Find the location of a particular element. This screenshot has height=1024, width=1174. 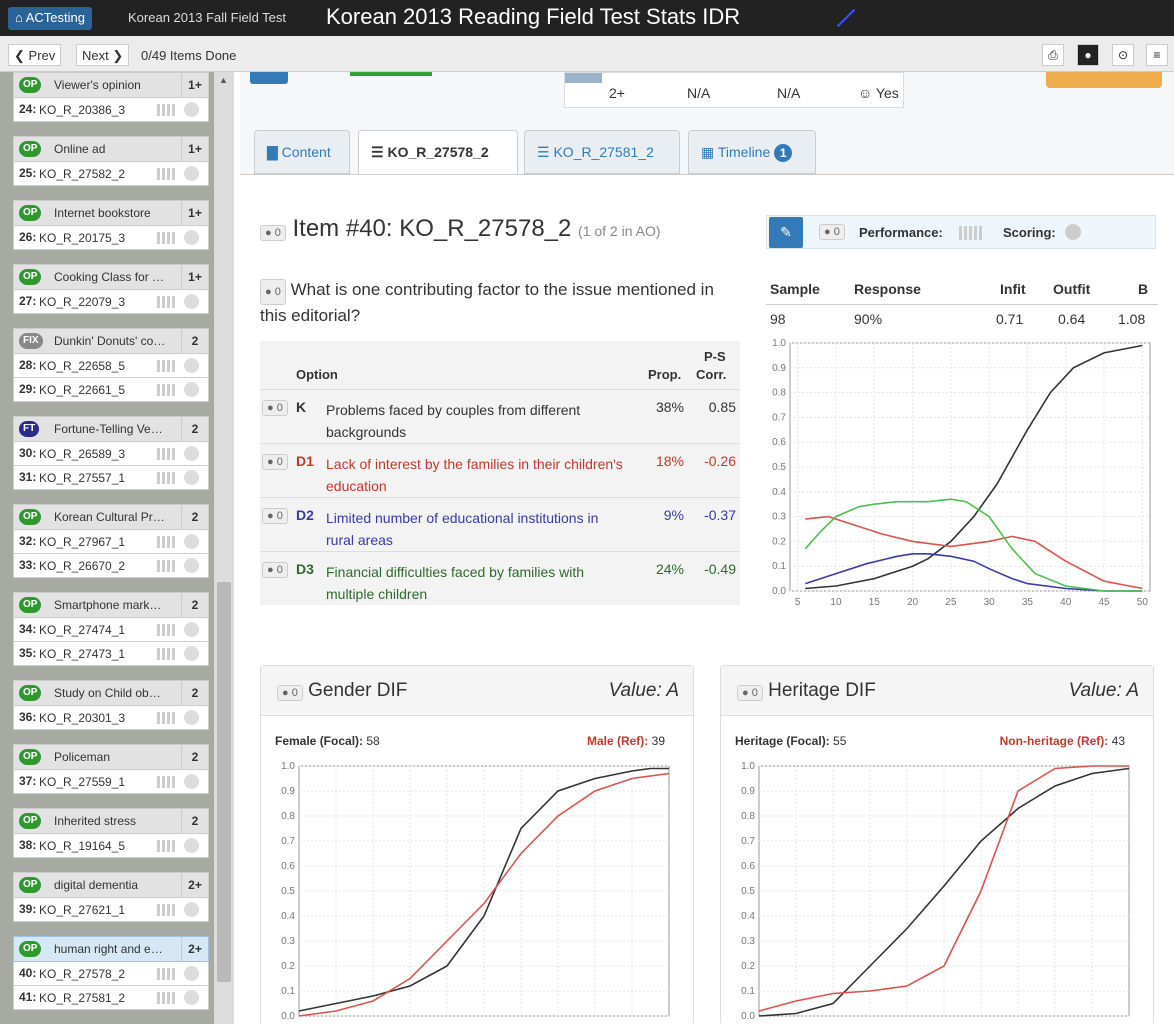

option-corr: -0.49 is located at coordinates (720, 569).